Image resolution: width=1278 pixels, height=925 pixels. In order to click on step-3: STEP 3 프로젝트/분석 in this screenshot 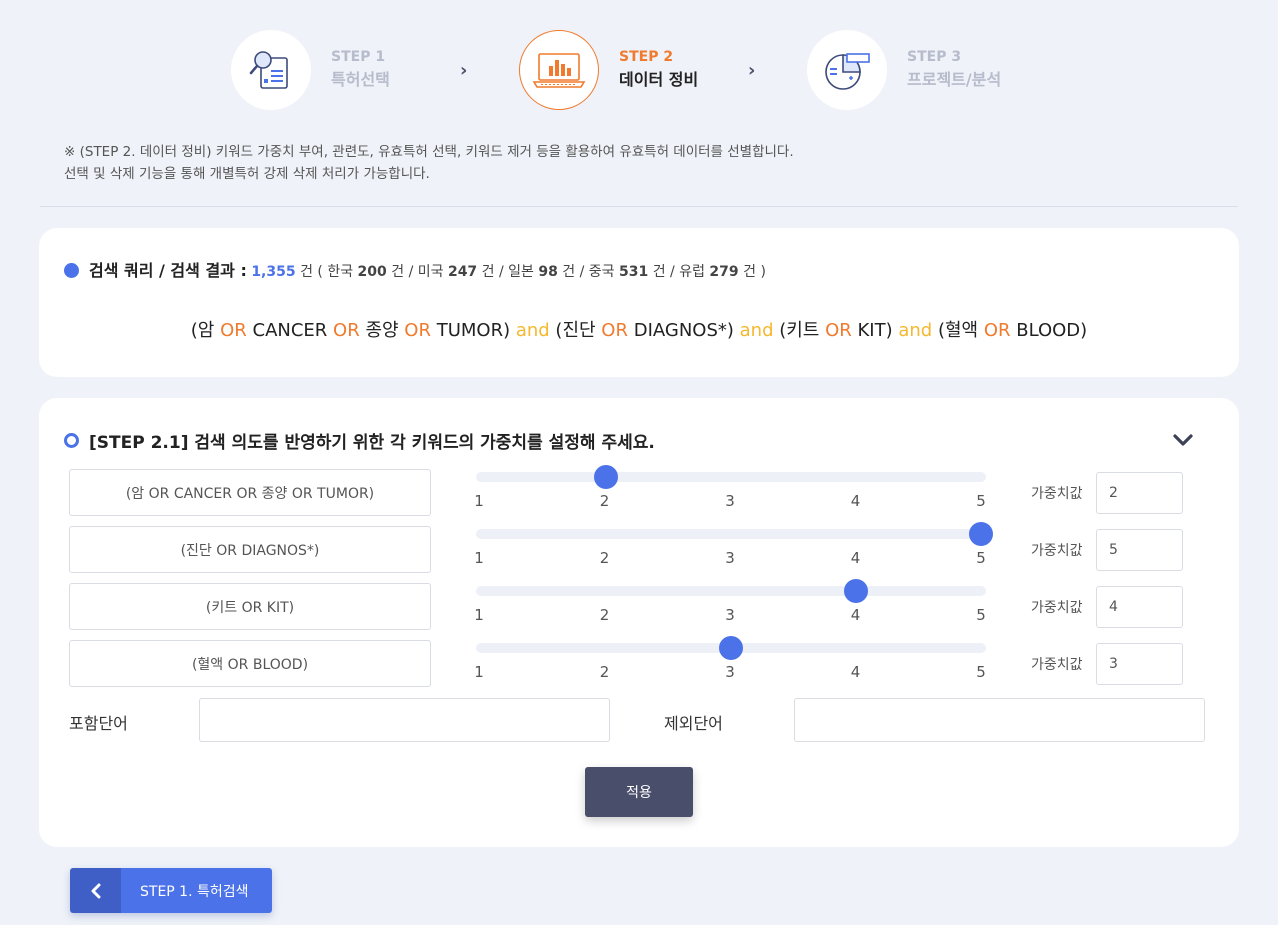, I will do `click(904, 70)`.